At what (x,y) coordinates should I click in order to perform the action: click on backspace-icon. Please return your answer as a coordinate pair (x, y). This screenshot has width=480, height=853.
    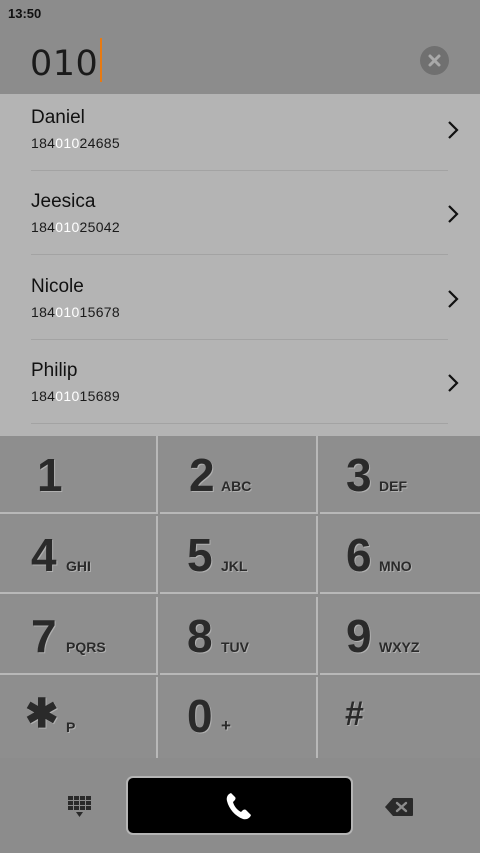
    Looking at the image, I should click on (399, 807).